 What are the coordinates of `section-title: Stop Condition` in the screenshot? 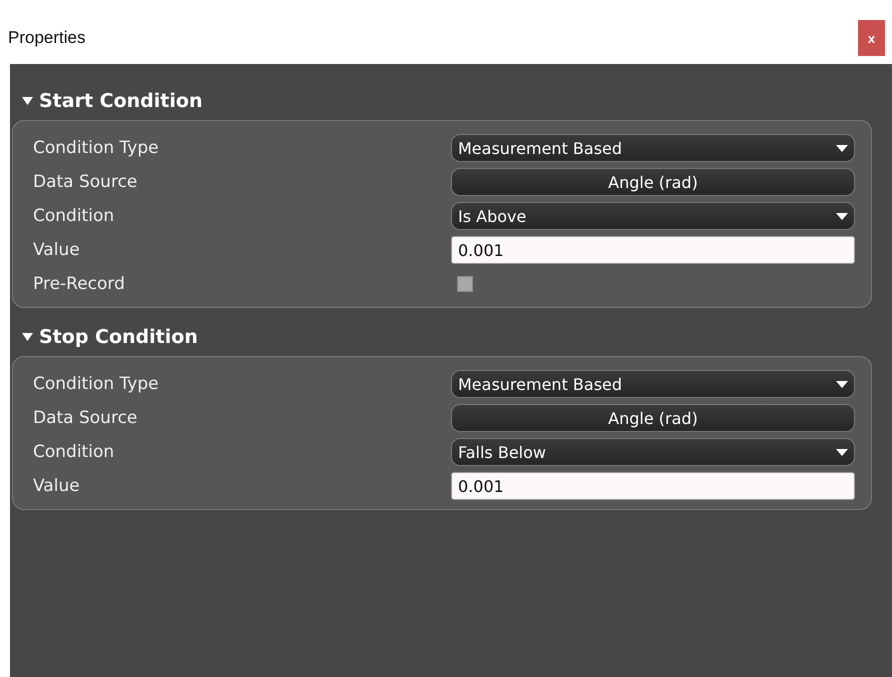 It's located at (118, 337).